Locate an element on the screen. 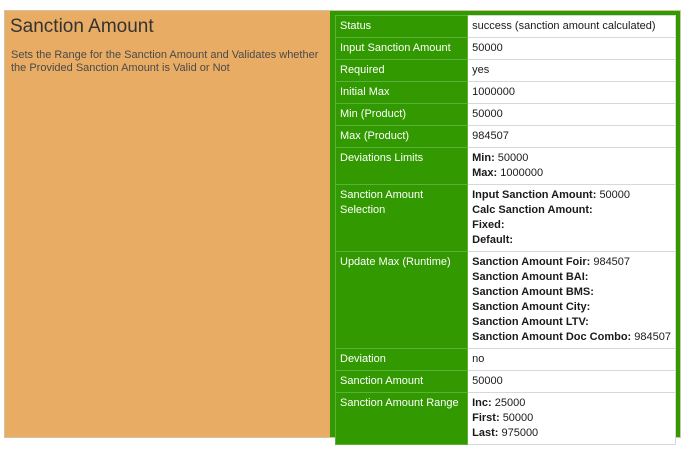  row-key: Input Sanction Amount is located at coordinates (401, 48).